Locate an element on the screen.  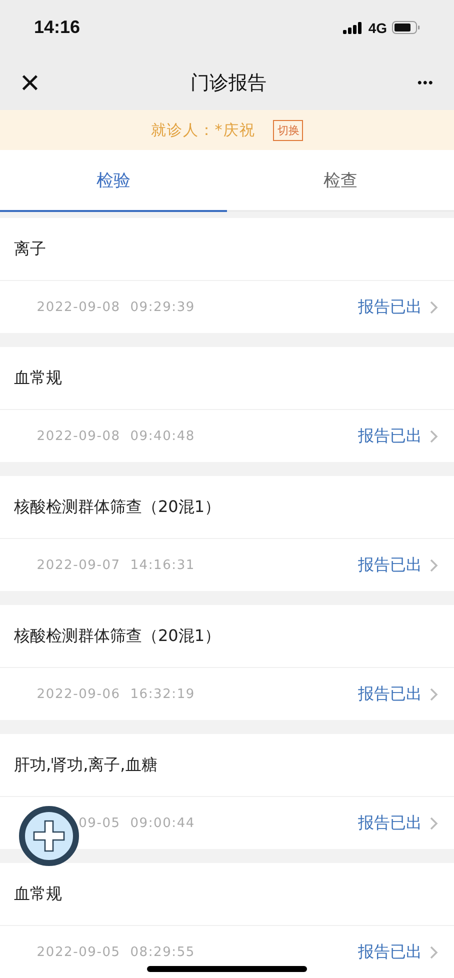
report-name: 肝功,肾功,离子,血糖 is located at coordinates (86, 765).